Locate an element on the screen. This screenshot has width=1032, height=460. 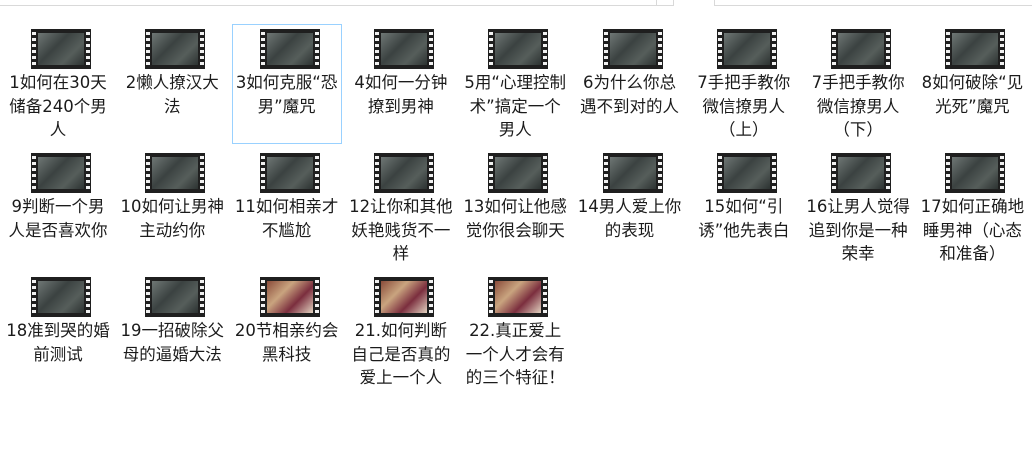
file-item: 18准到哭的婚前测试 is located at coordinates (58, 332).